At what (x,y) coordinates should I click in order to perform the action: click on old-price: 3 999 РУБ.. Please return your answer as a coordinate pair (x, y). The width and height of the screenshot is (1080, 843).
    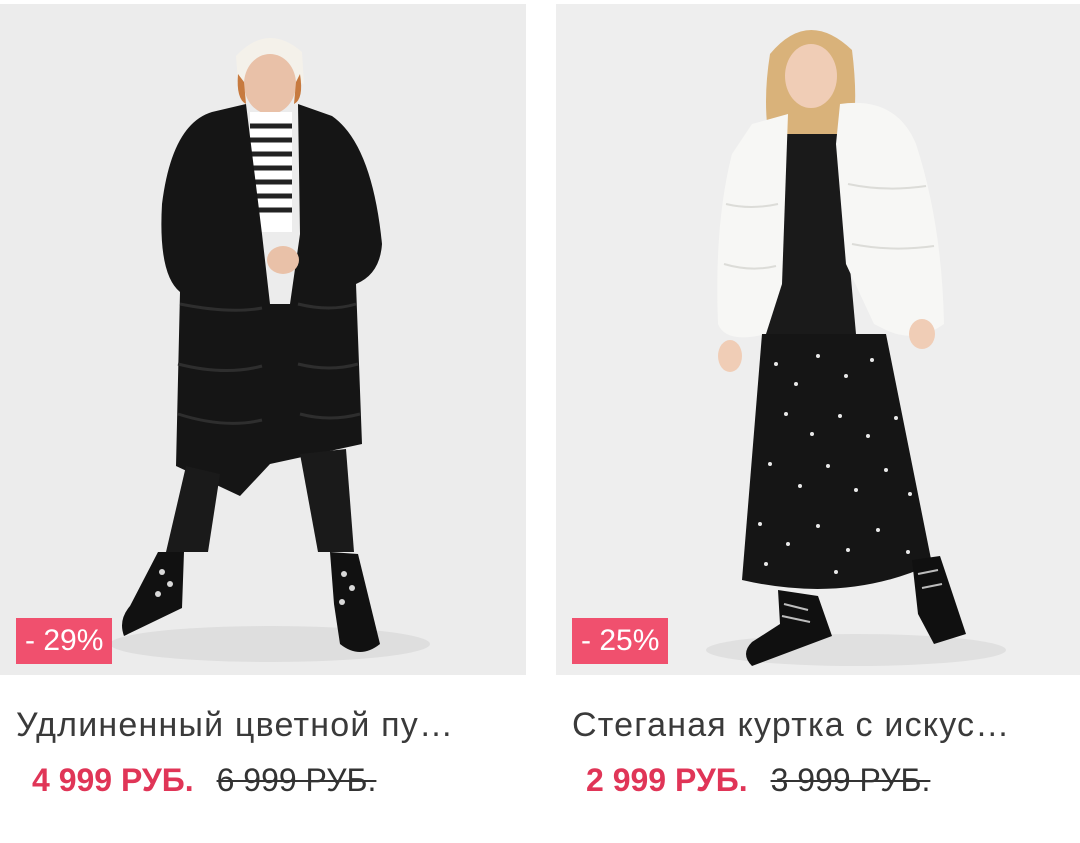
    Looking at the image, I should click on (850, 780).